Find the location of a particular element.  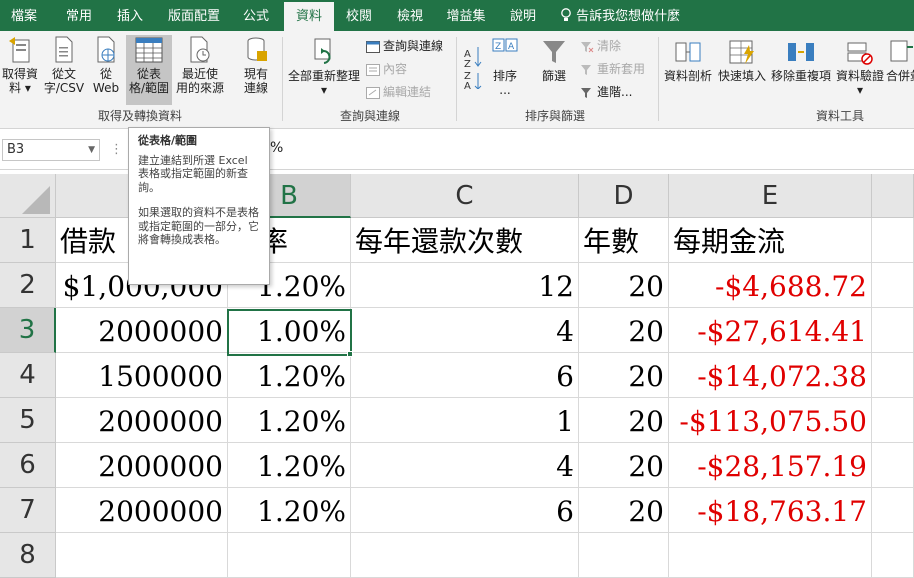

existing-label-2: 連線 is located at coordinates (255, 88).